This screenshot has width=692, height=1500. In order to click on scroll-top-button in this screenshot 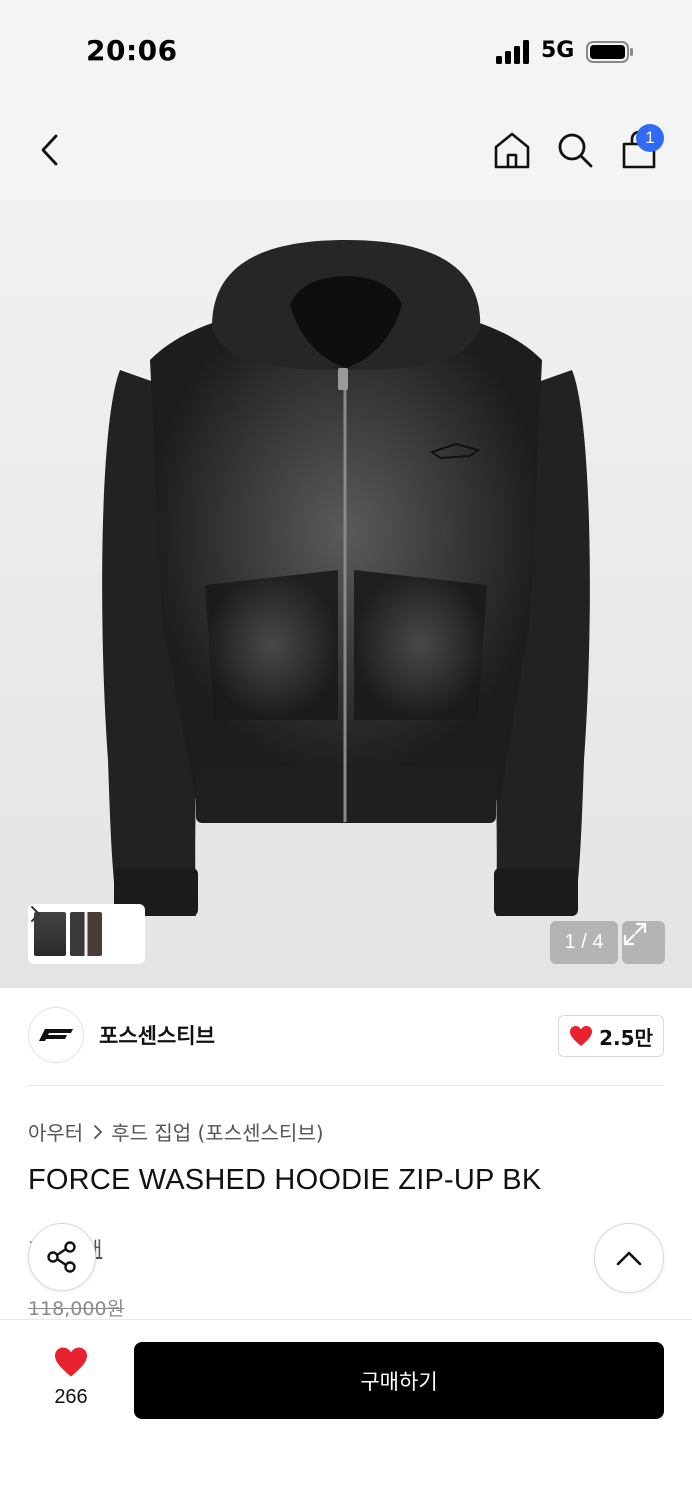, I will do `click(629, 1258)`.